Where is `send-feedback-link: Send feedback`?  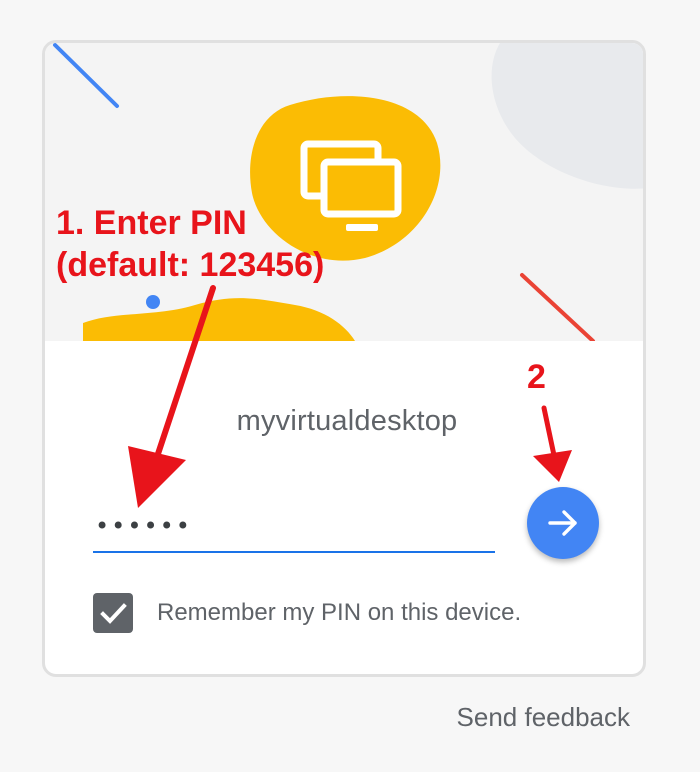
send-feedback-link: Send feedback is located at coordinates (543, 717).